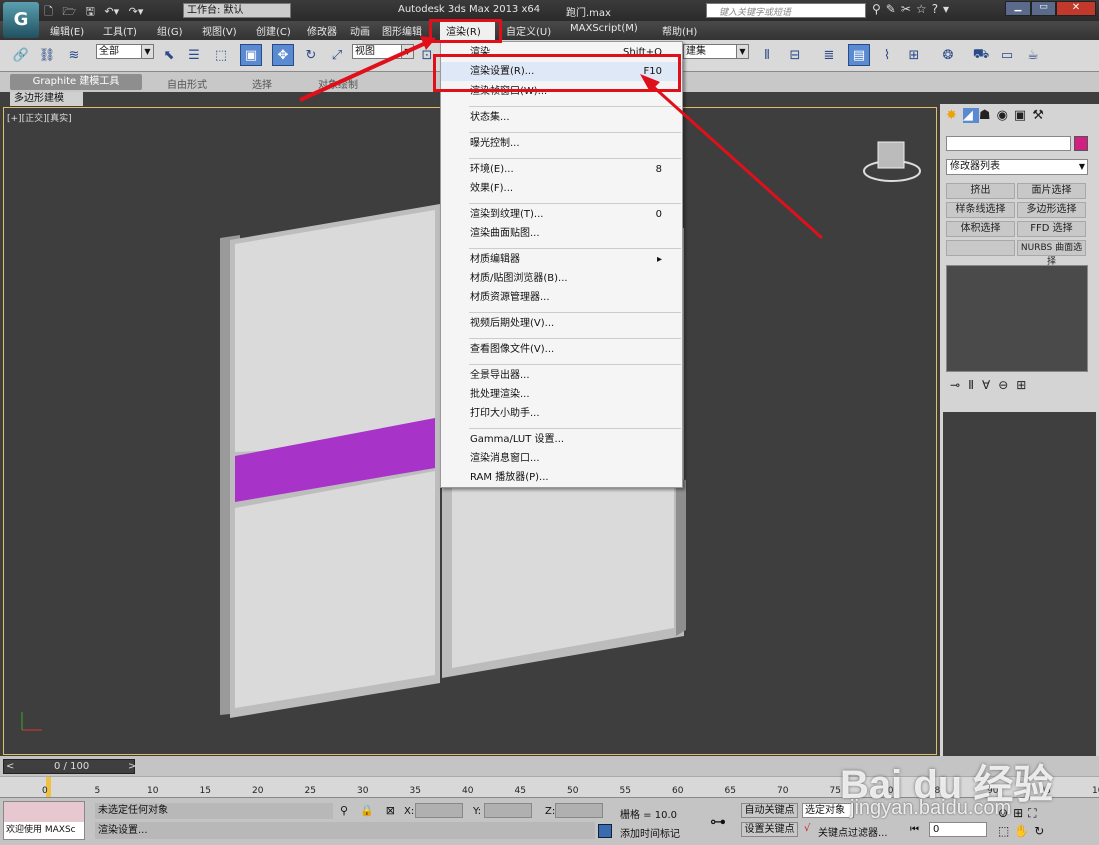 The width and height of the screenshot is (1099, 845). Describe the element at coordinates (605, 831) in the screenshot. I see `add-time-tag-icon` at that location.